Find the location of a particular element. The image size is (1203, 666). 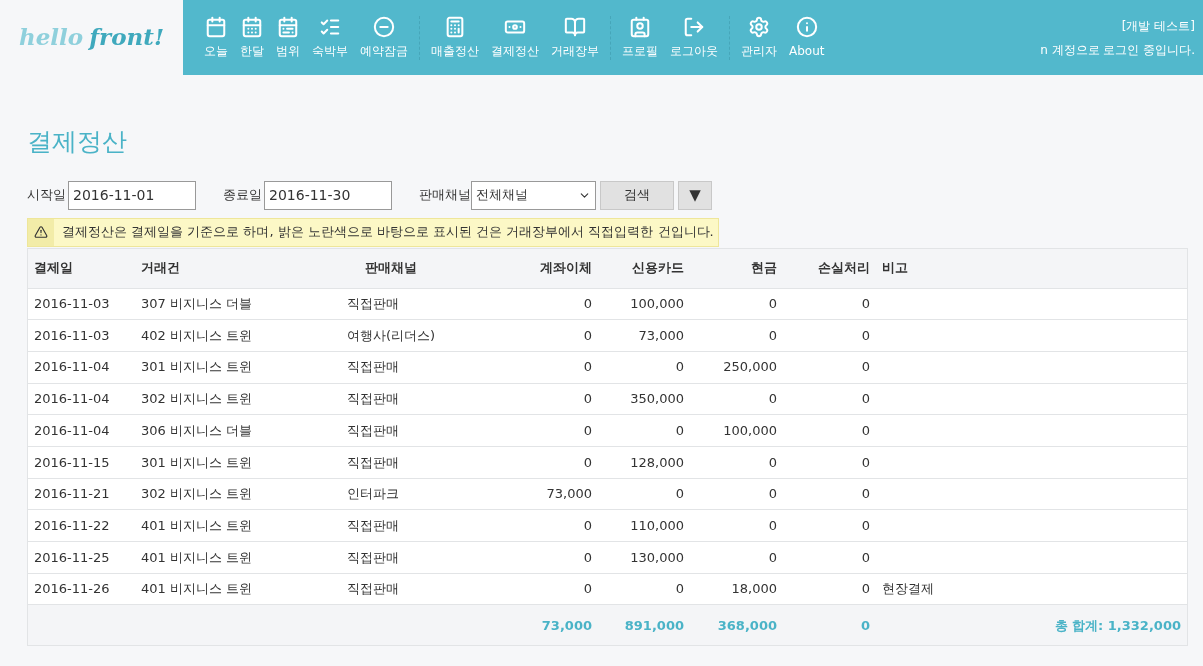

table-cell: 73,000 is located at coordinates (569, 494).